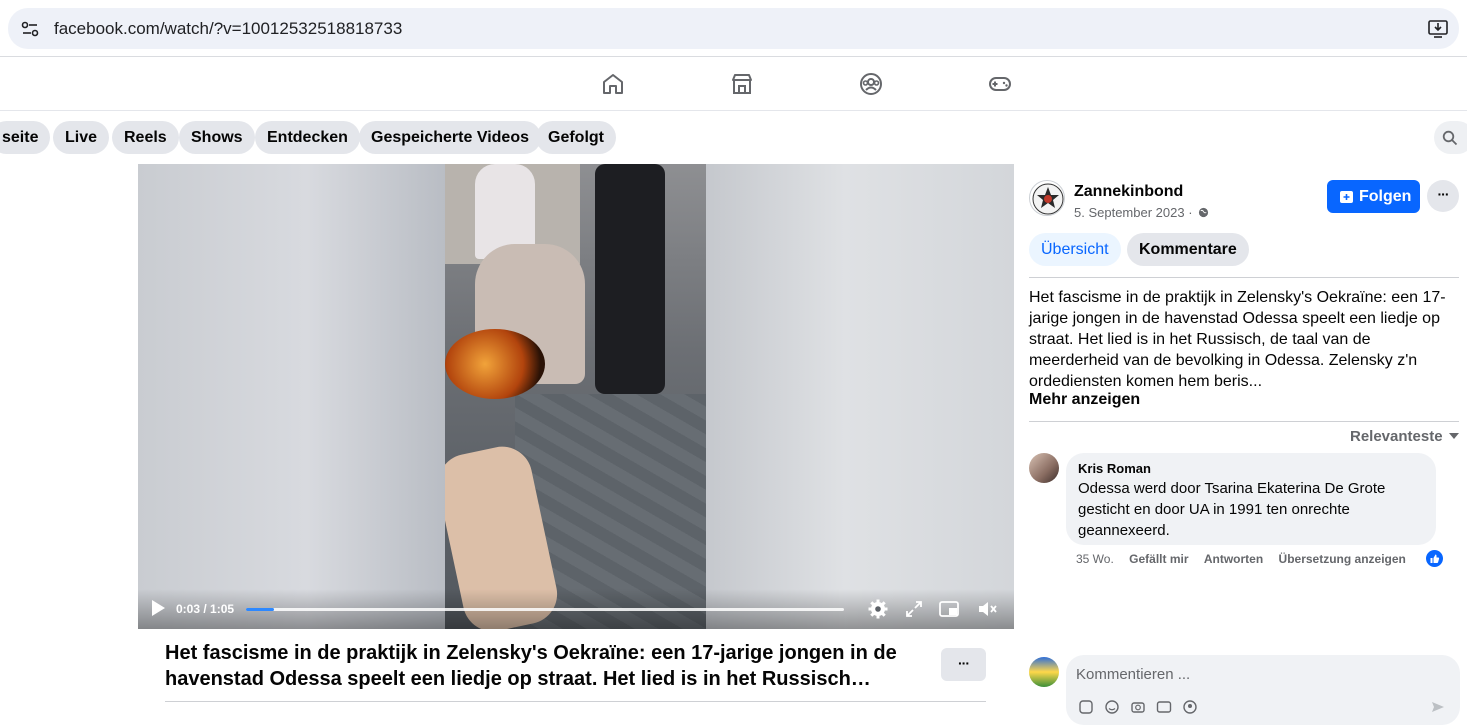 Image resolution: width=1467 pixels, height=725 pixels. What do you see at coordinates (1263, 690) in the screenshot?
I see `comment-composer` at bounding box center [1263, 690].